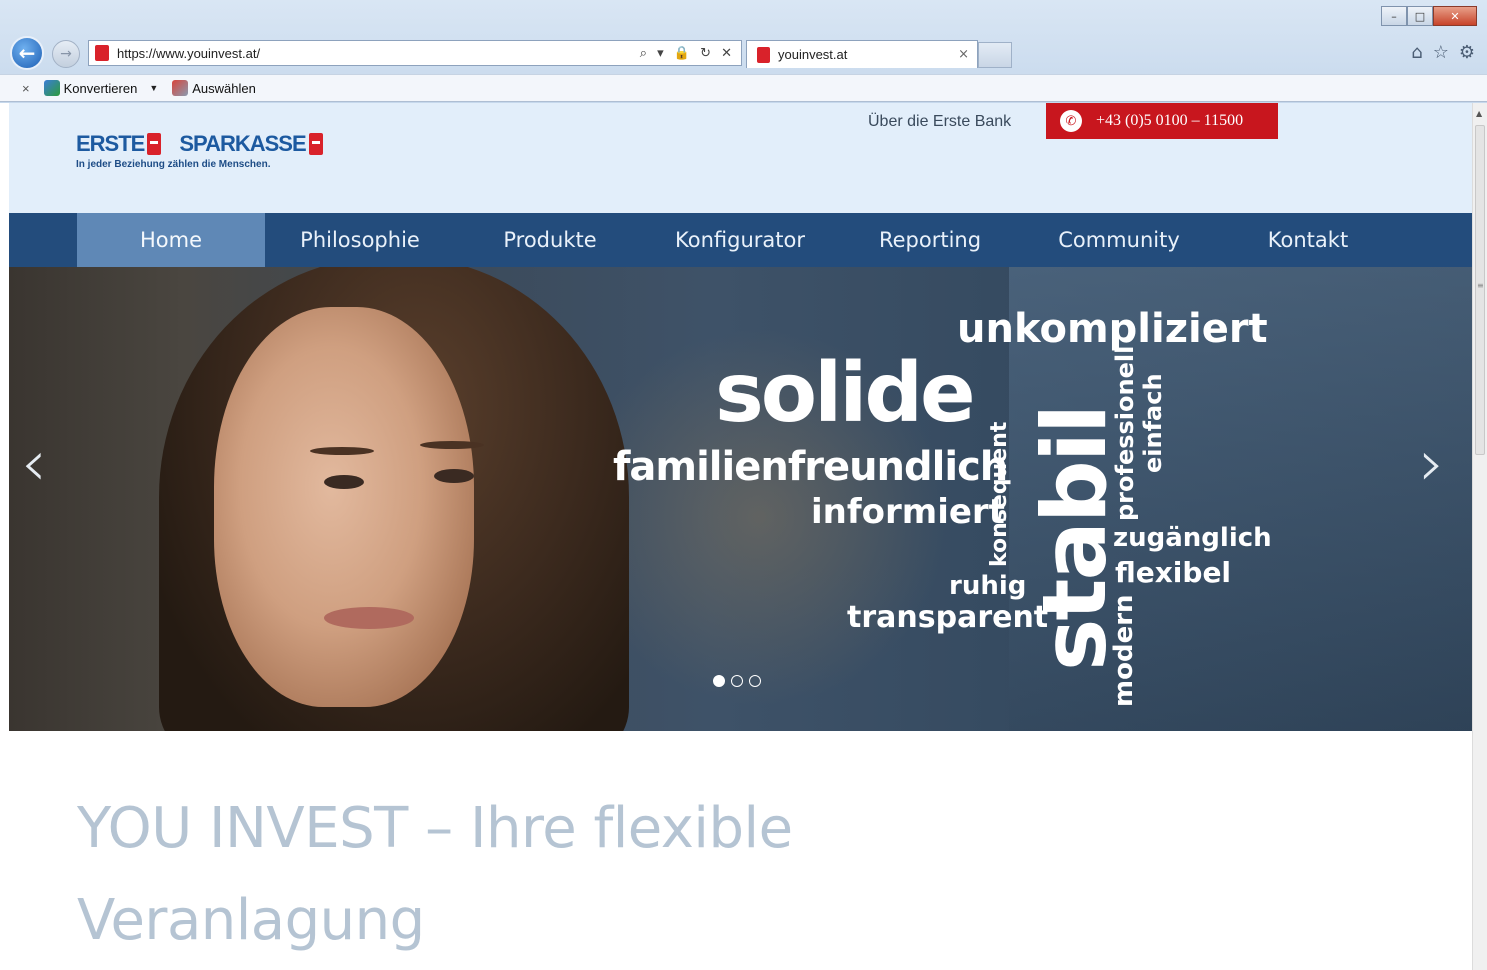 This screenshot has width=1487, height=970. Describe the element at coordinates (102, 53) in the screenshot. I see `site-favicon-icon` at that location.